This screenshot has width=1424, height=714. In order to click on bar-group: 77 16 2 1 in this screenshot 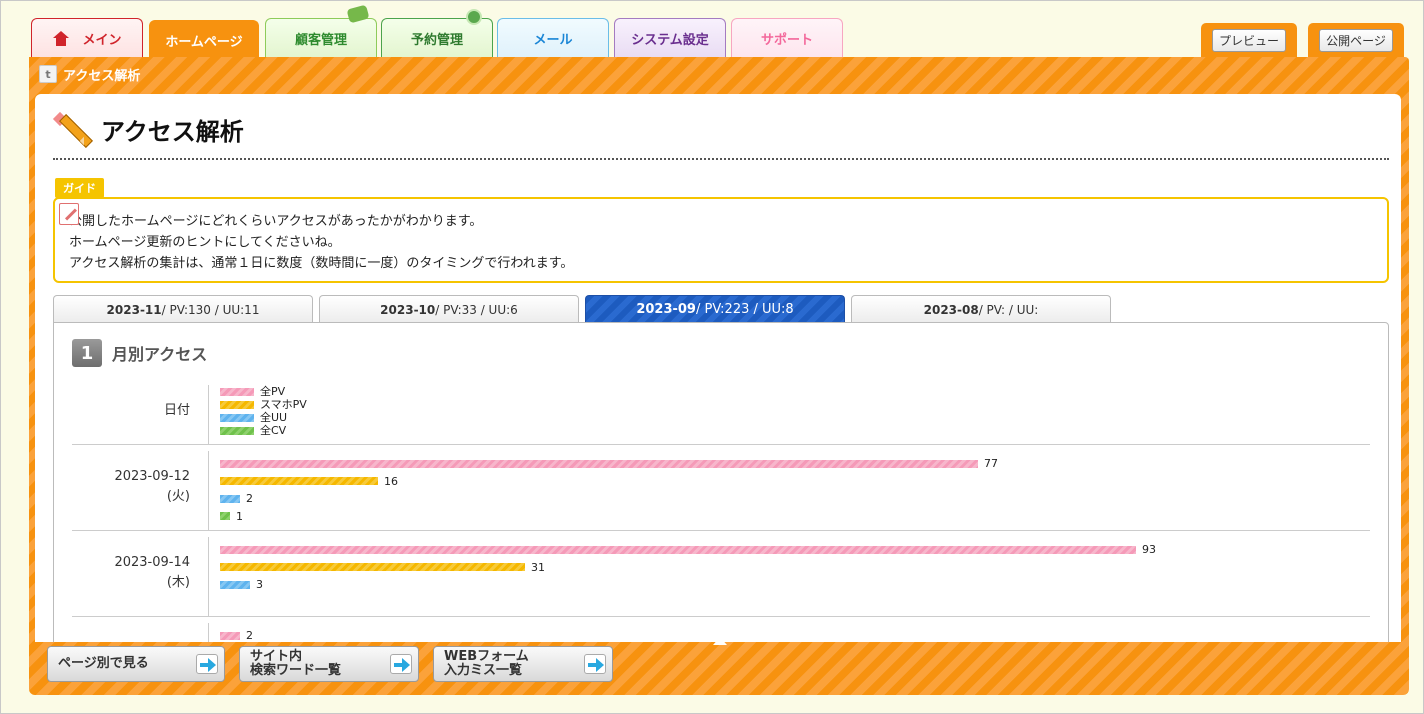, I will do `click(790, 490)`.